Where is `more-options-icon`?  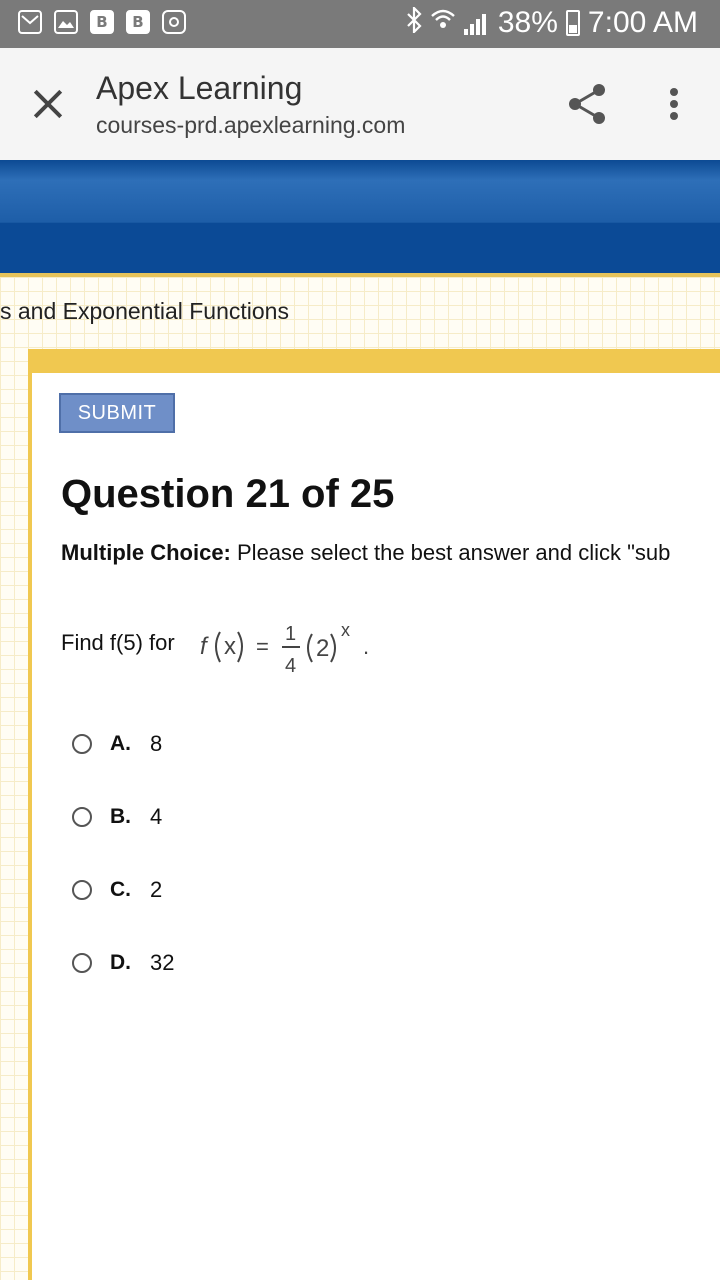
more-options-icon is located at coordinates (674, 104).